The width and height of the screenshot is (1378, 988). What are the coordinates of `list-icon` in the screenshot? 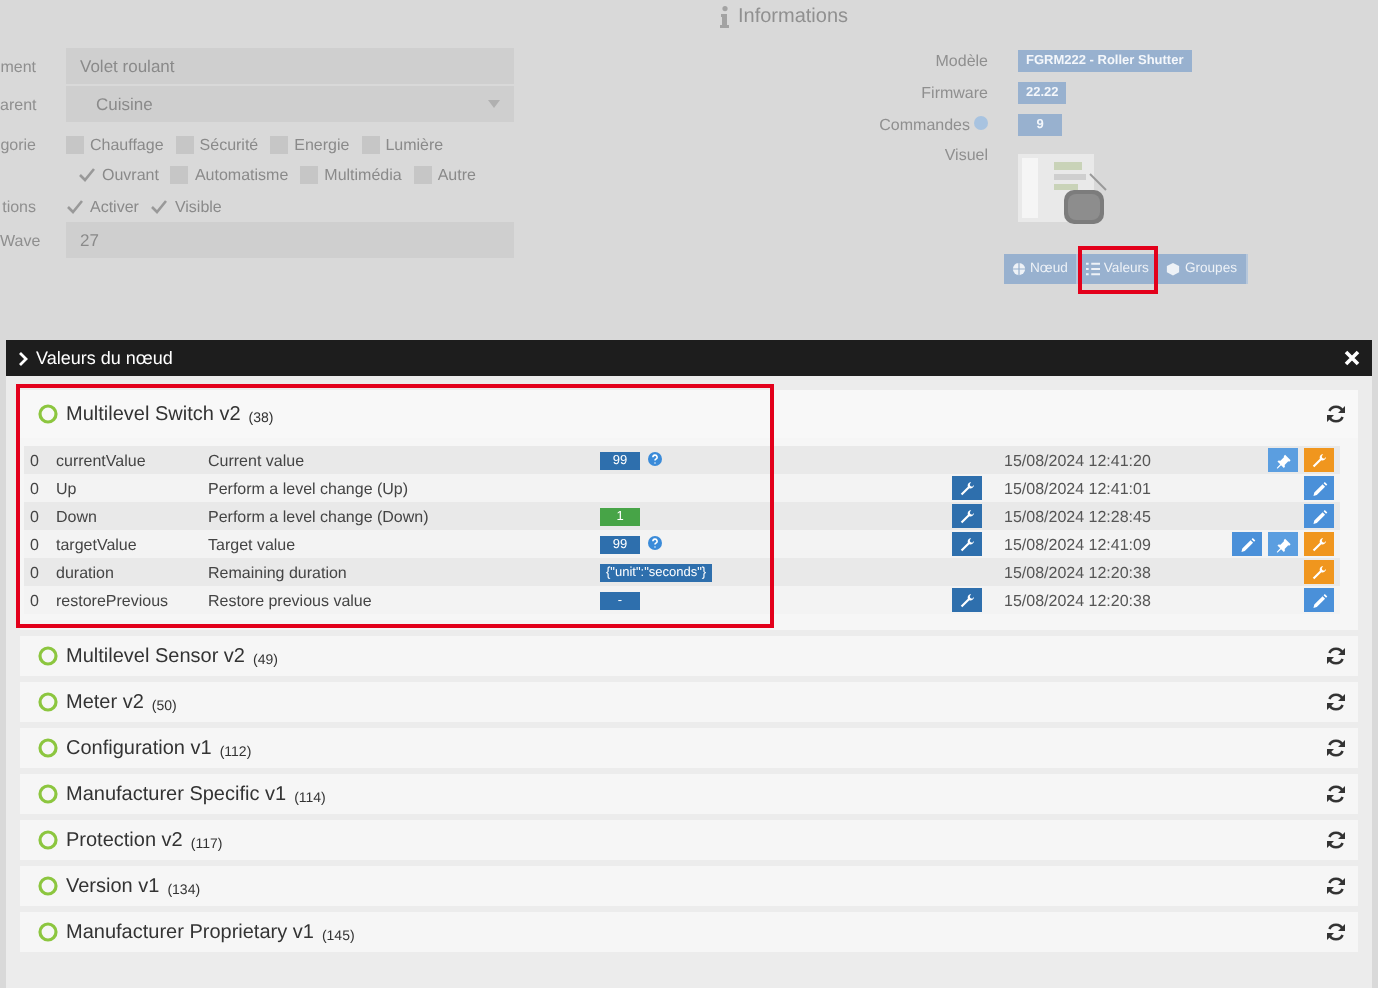 It's located at (1092, 269).